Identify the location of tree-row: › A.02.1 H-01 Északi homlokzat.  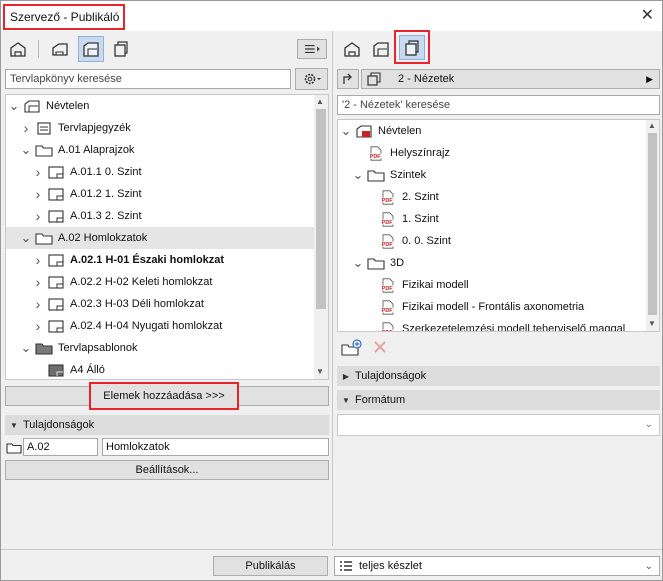
(160, 260).